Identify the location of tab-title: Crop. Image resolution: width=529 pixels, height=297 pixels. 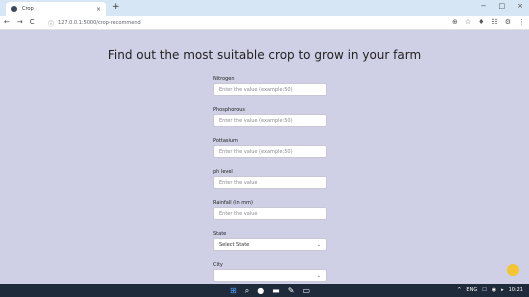
(28, 9).